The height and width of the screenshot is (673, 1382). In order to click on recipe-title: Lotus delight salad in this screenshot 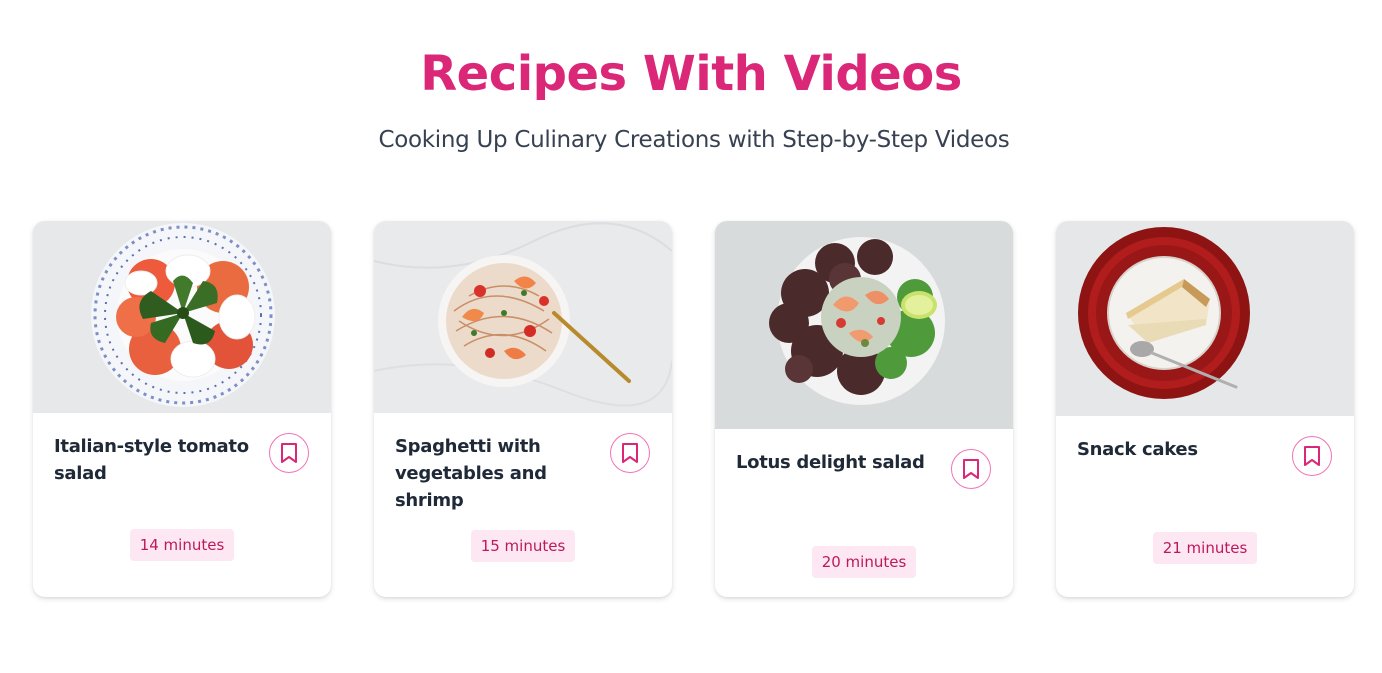, I will do `click(846, 462)`.